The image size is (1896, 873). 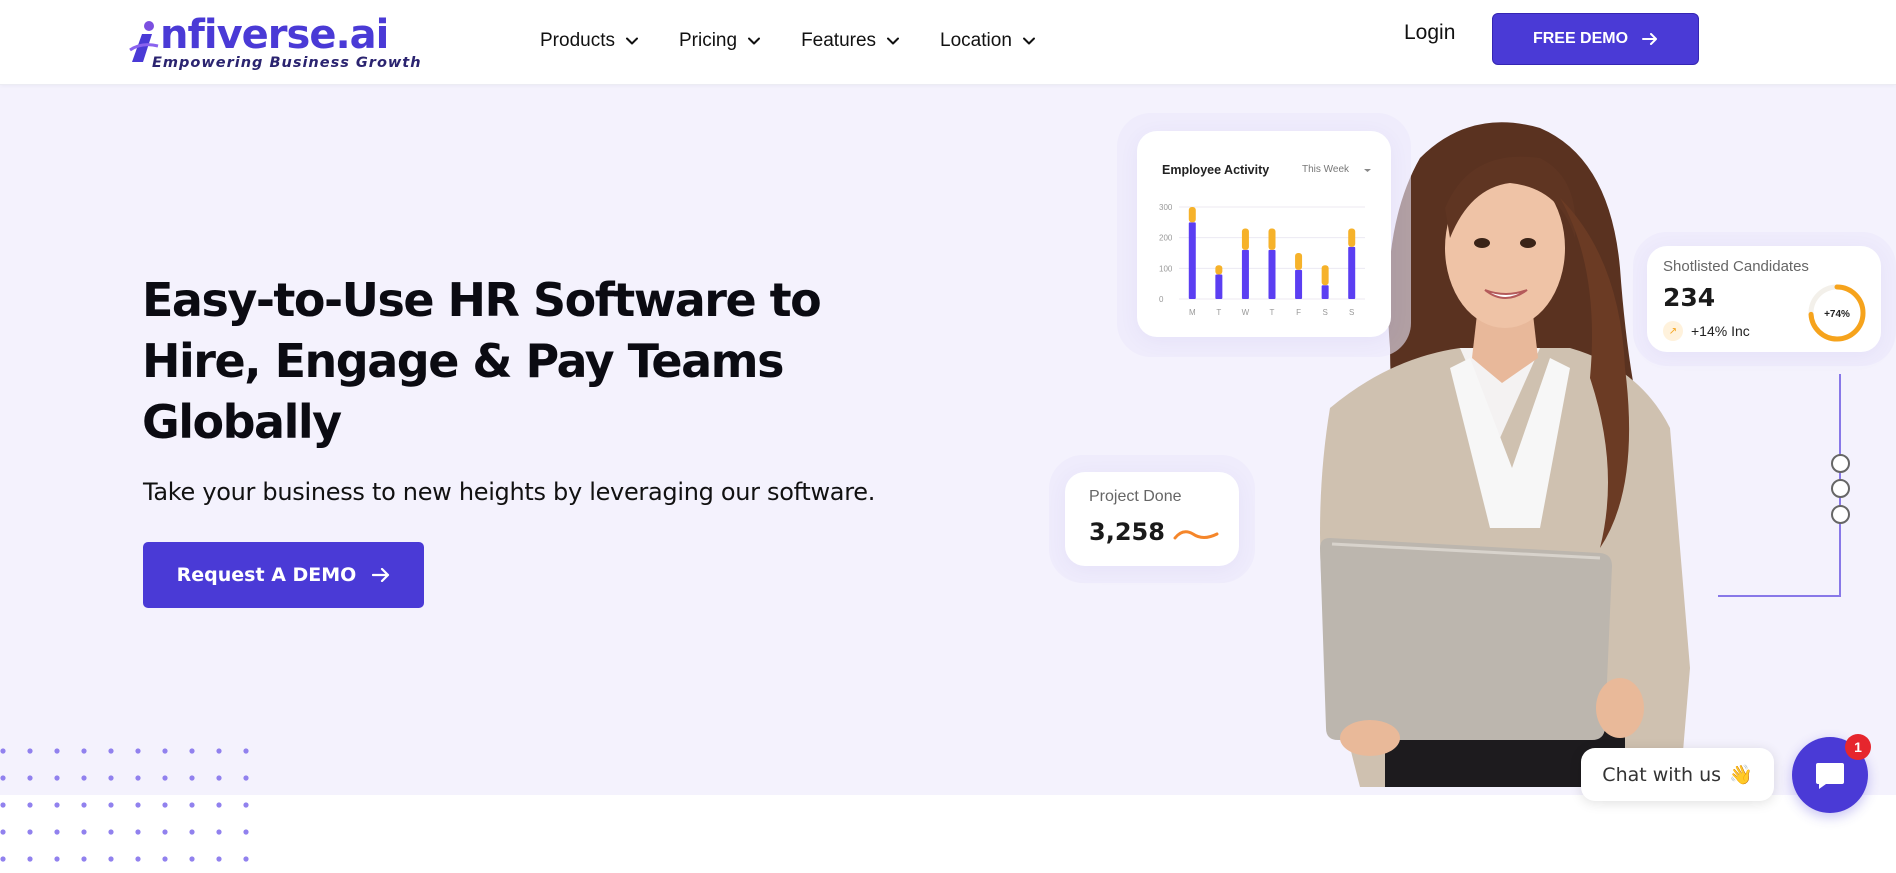 I want to click on y-tick-label: 300, so click(x=1166, y=207).